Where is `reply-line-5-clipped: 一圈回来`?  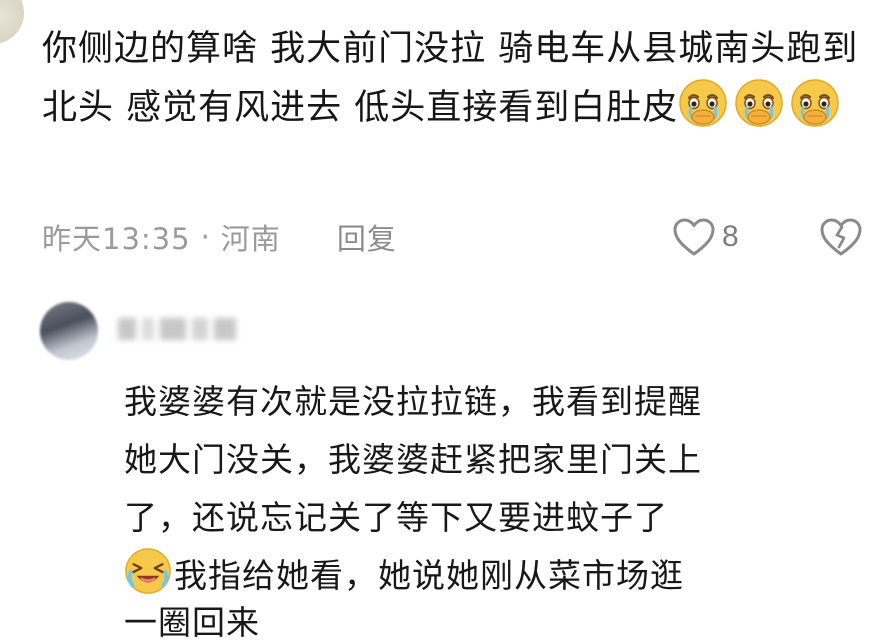 reply-line-5-clipped: 一圈回来 is located at coordinates (434, 623).